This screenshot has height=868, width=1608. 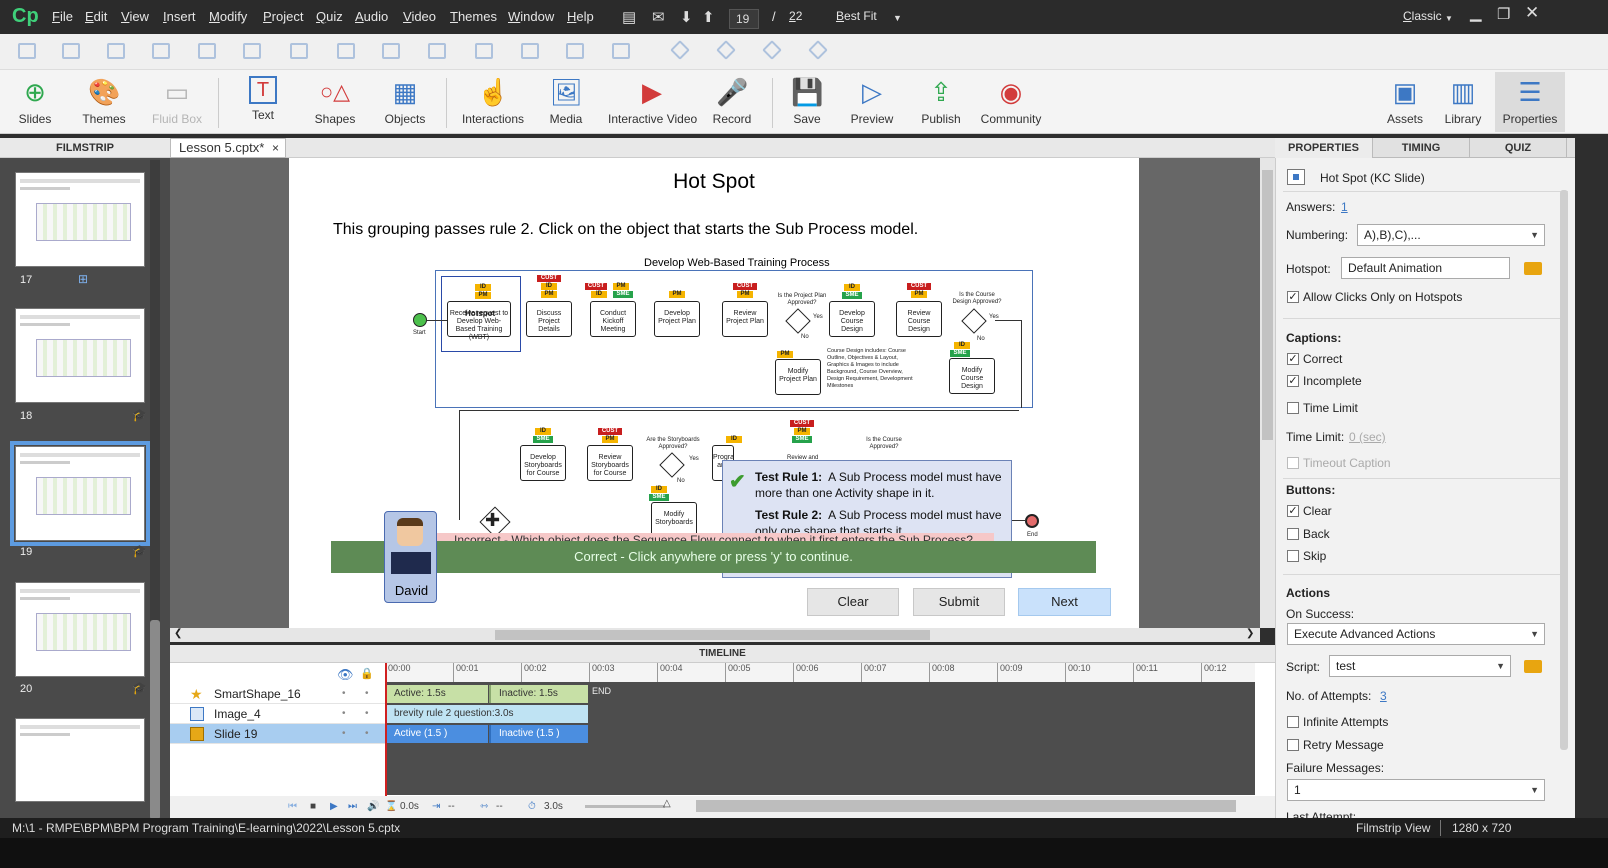 What do you see at coordinates (1425, 268) in the screenshot?
I see `hotspot-field: Default Animation` at bounding box center [1425, 268].